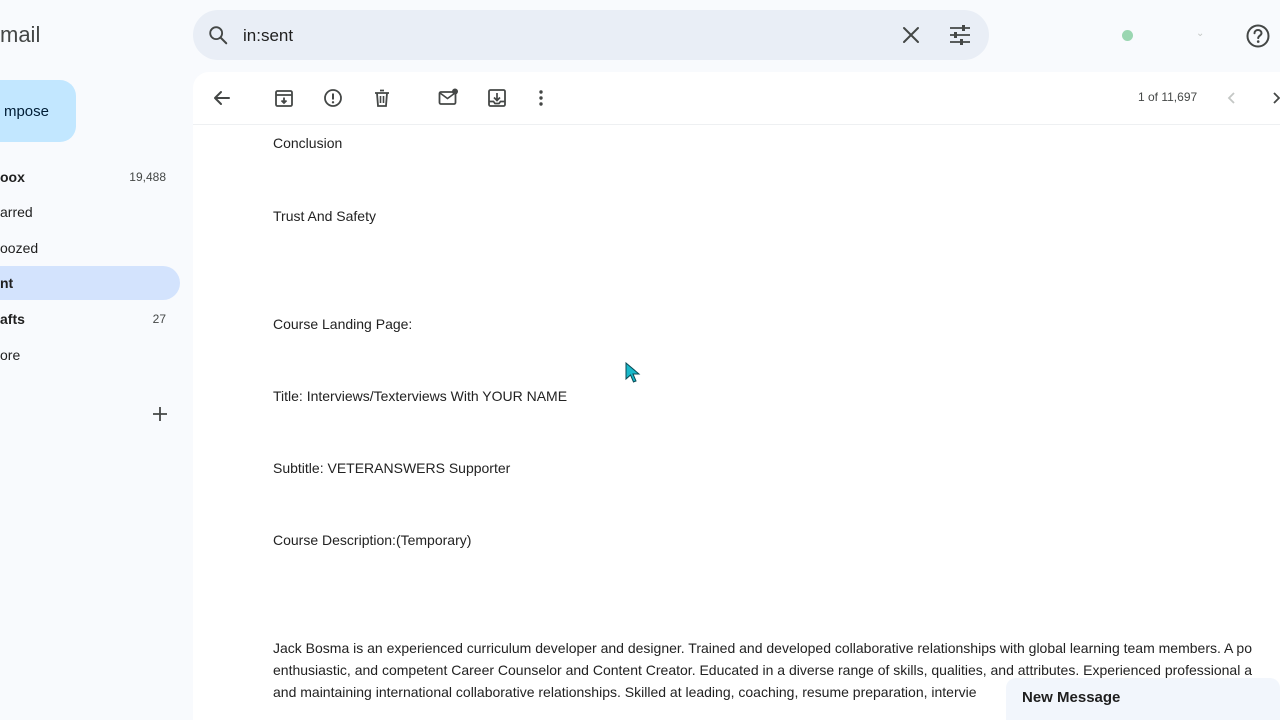 The image size is (1280, 720). Describe the element at coordinates (7, 283) in the screenshot. I see `sidebar-item-label: nt` at that location.